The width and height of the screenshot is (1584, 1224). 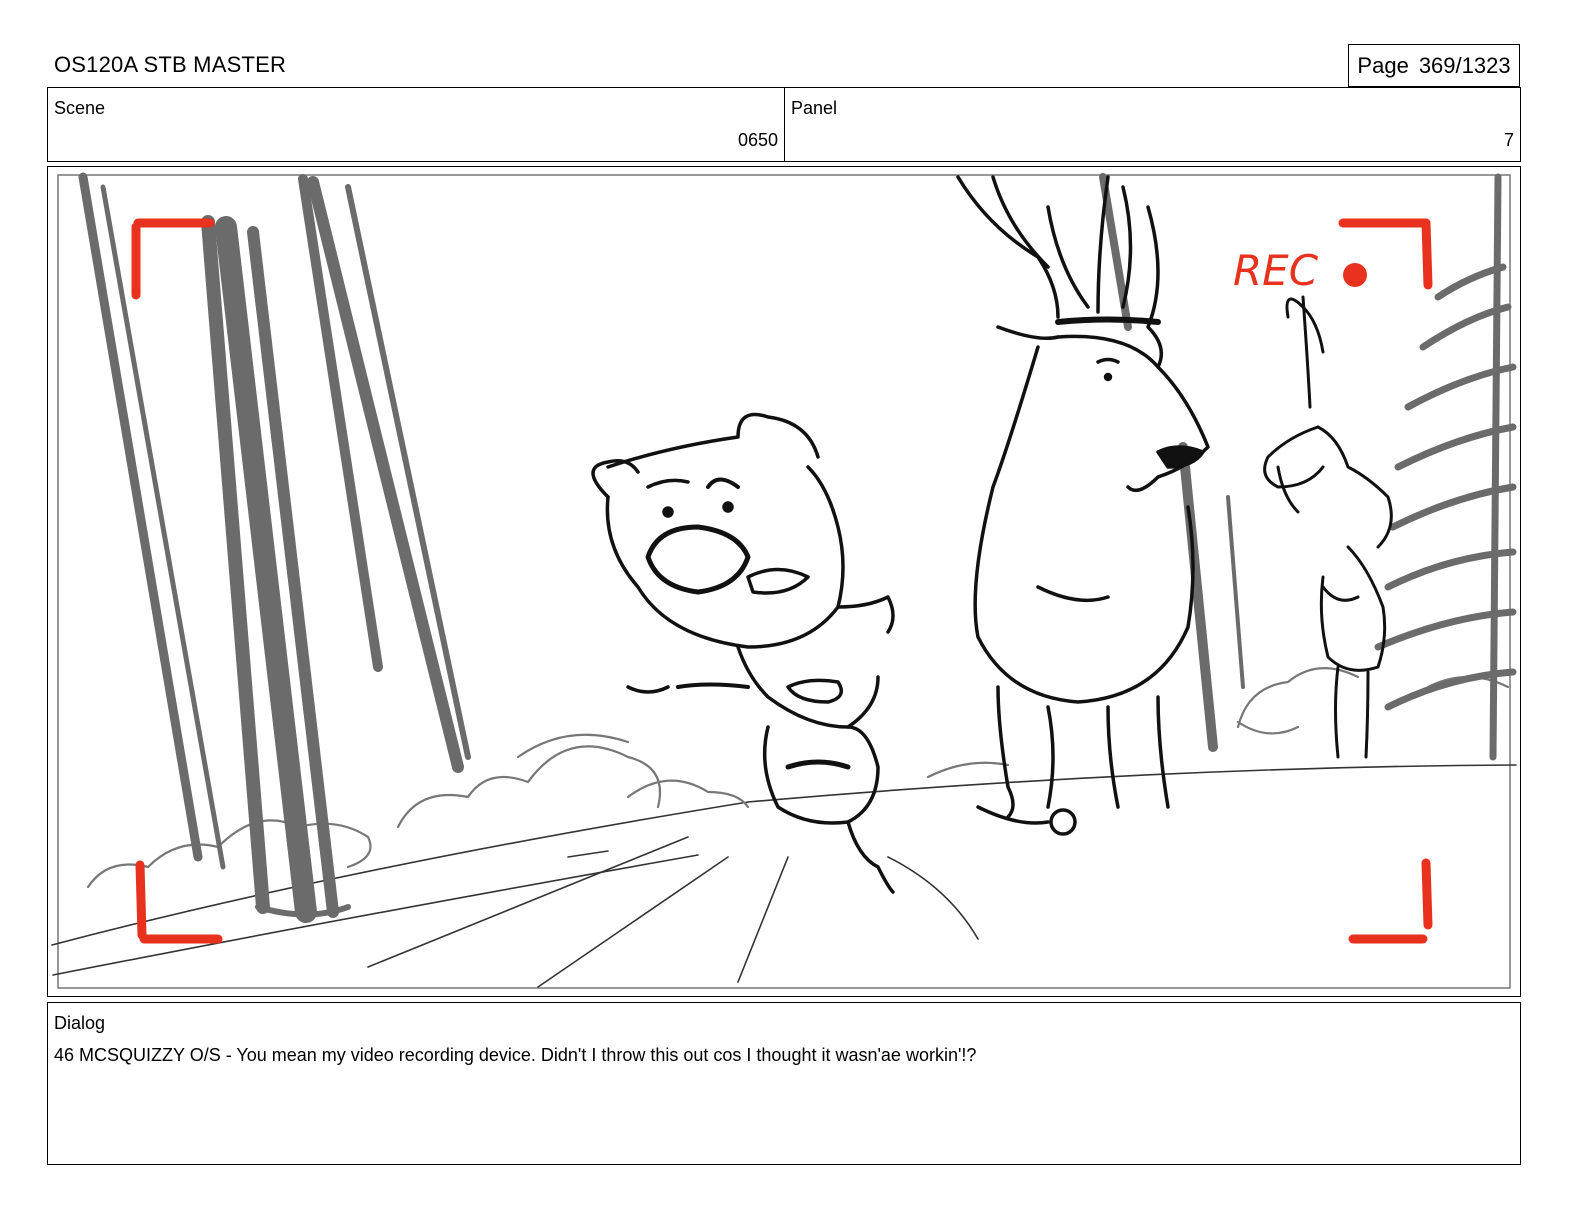 What do you see at coordinates (1464, 65) in the screenshot?
I see `page-number: 369/1323` at bounding box center [1464, 65].